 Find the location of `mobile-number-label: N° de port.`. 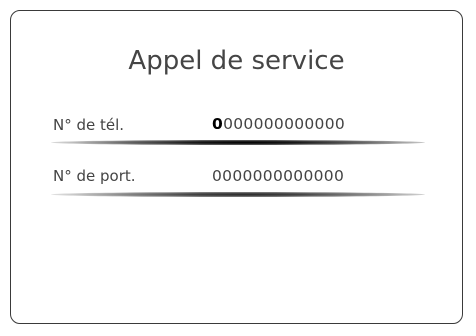

mobile-number-label: N° de port. is located at coordinates (94, 176).